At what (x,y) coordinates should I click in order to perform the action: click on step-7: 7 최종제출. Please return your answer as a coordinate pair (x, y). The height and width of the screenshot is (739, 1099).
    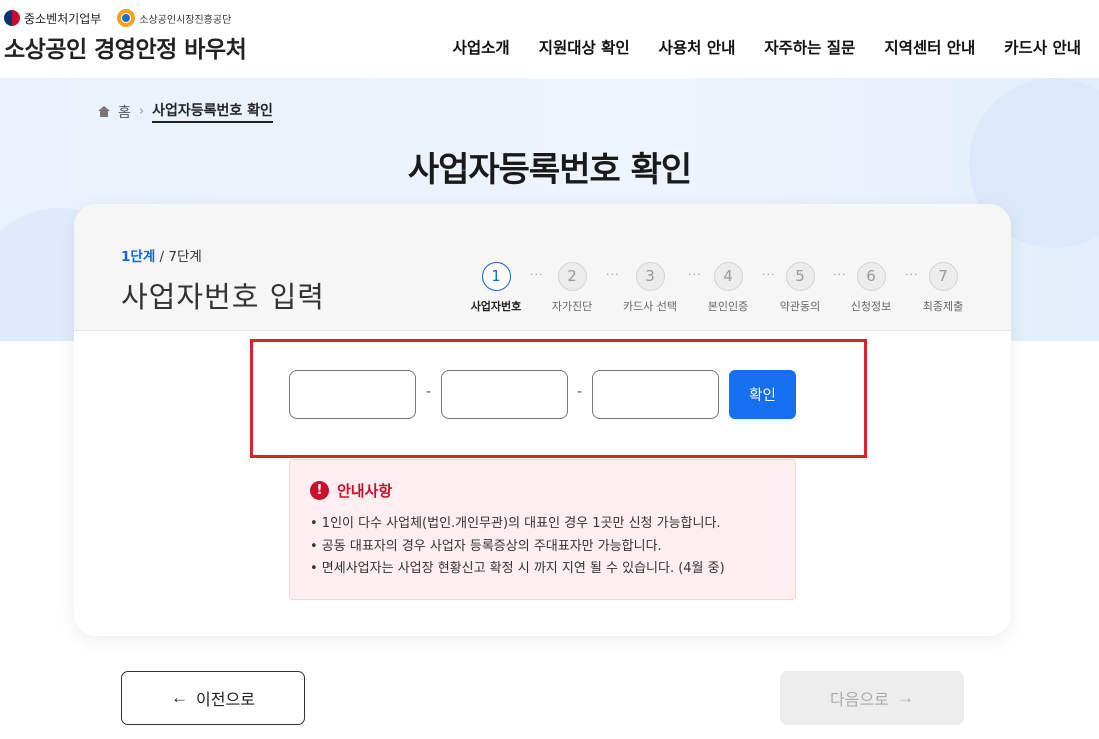
    Looking at the image, I should click on (943, 288).